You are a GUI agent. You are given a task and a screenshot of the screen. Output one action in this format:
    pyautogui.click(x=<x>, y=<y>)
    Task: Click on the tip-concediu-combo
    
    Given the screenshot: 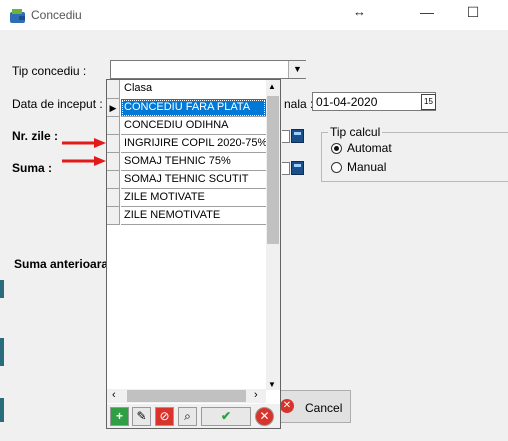 What is the action you would take?
    pyautogui.click(x=208, y=69)
    